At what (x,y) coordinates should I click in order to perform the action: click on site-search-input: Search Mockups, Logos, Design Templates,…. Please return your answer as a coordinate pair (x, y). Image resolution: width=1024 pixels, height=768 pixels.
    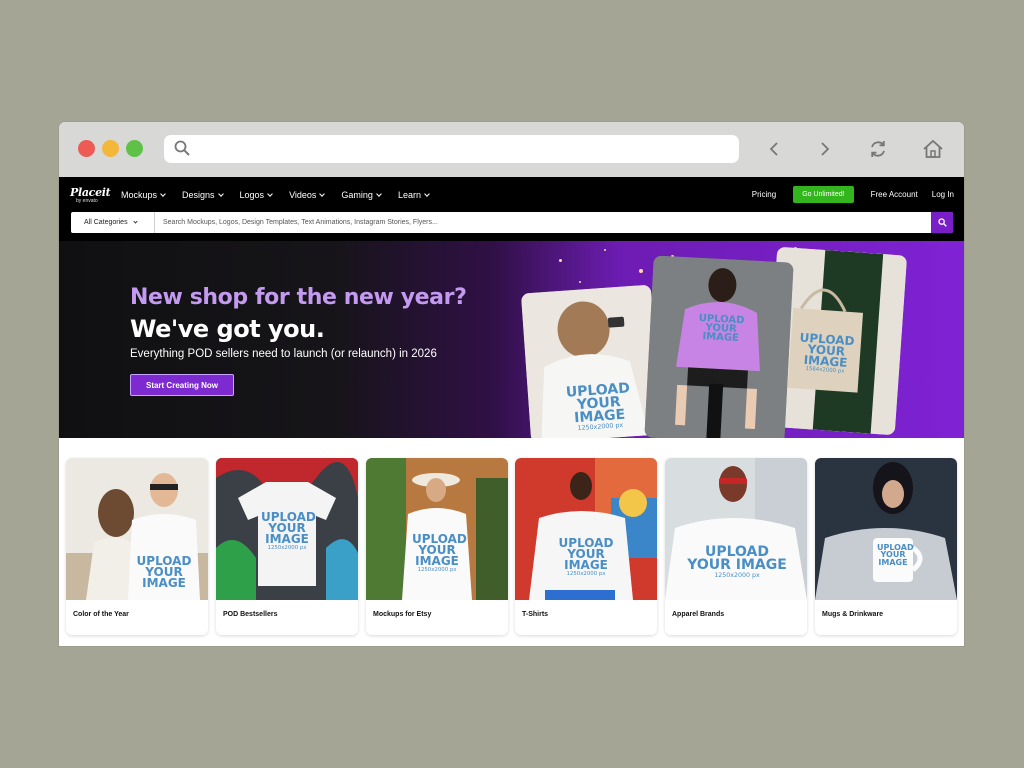
    Looking at the image, I should click on (300, 222).